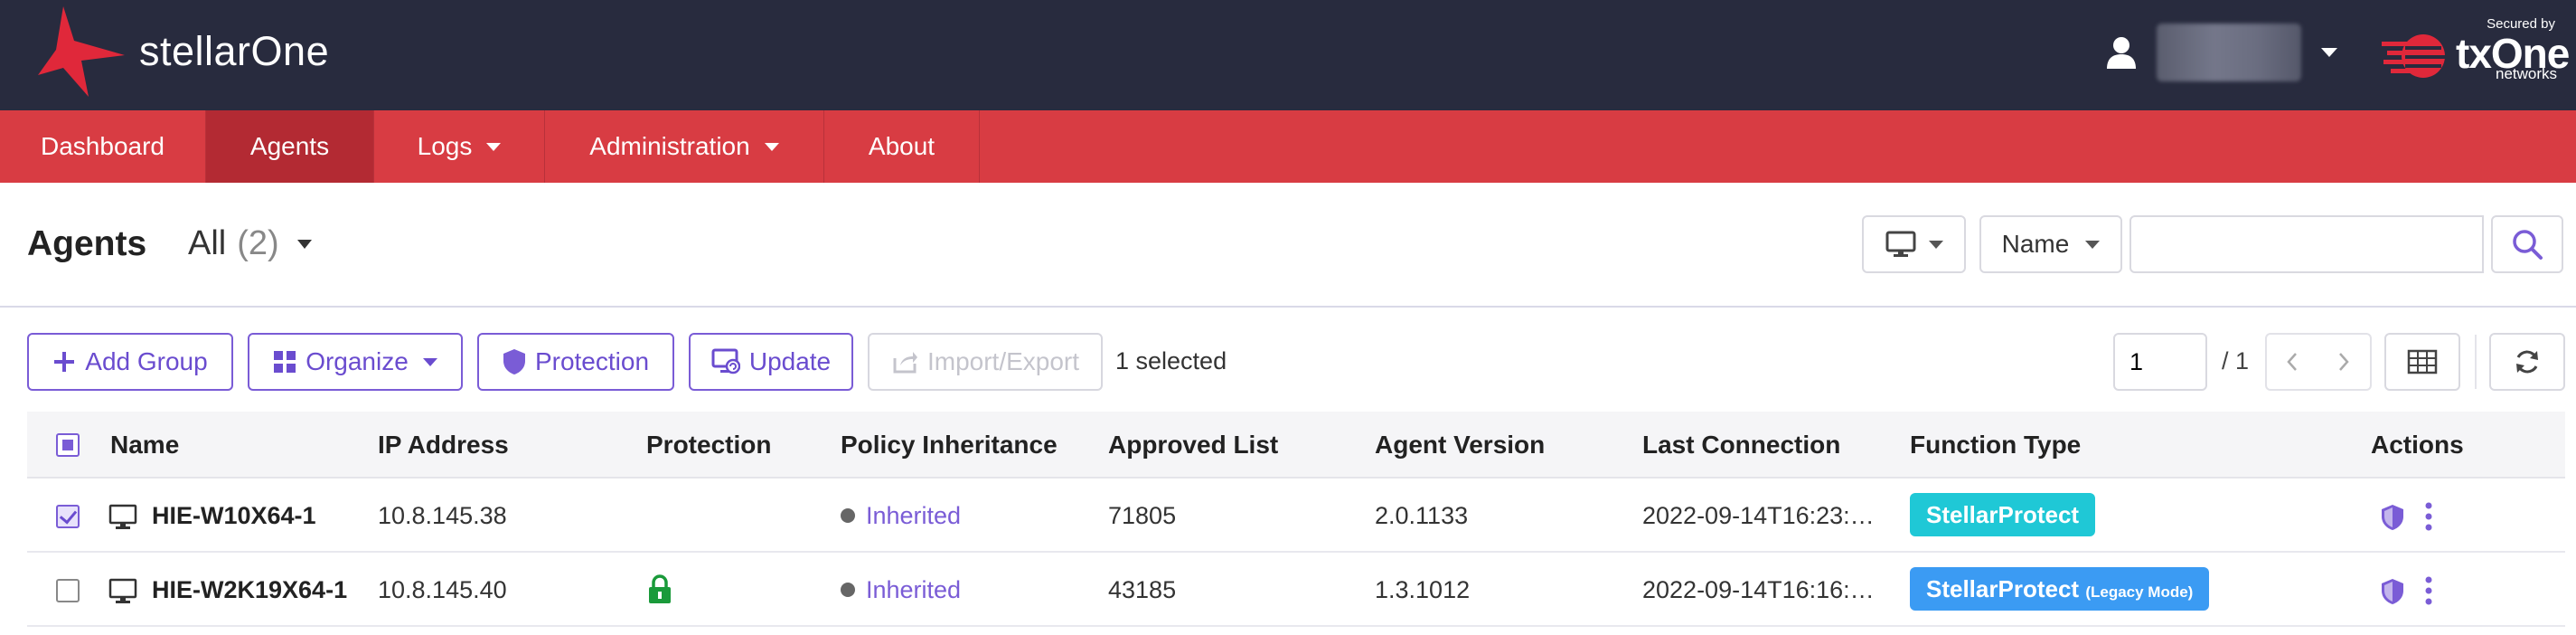  I want to click on protection-button: Protection, so click(575, 362).